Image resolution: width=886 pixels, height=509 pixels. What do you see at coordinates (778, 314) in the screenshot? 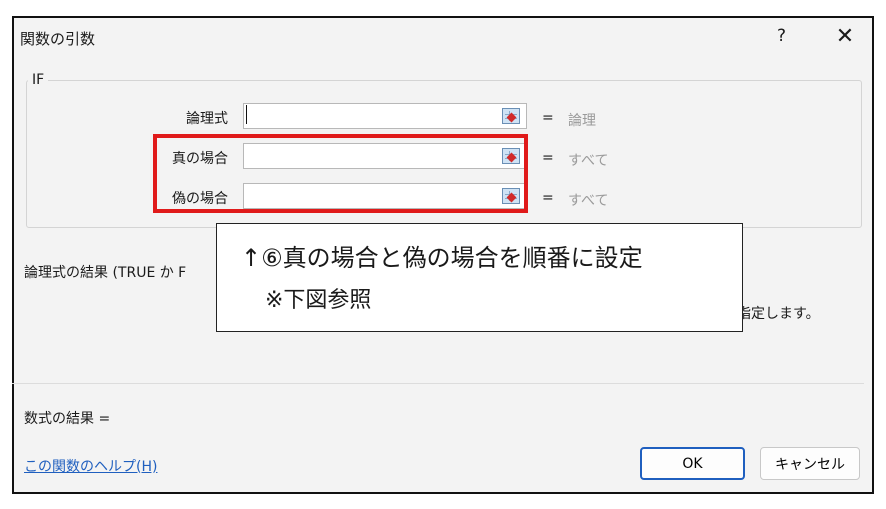
I see `function-description-tail: 指定します。` at bounding box center [778, 314].